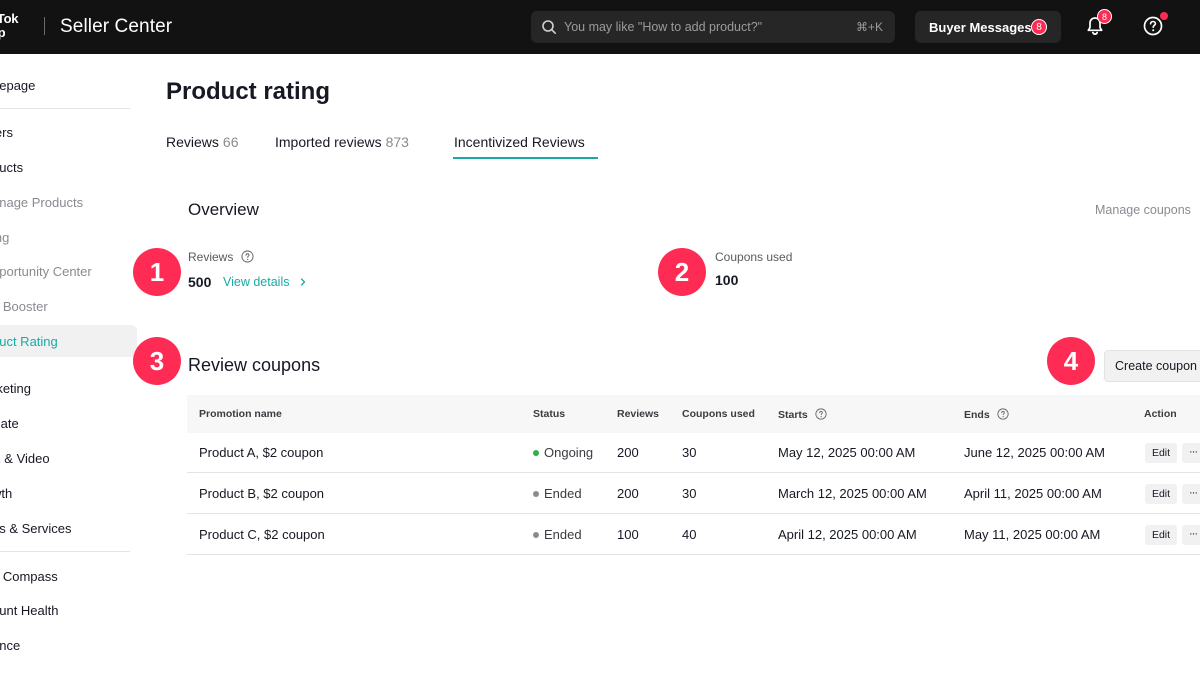 The height and width of the screenshot is (675, 1200). I want to click on starts-cell: May 12, 2025 00:00 AM, so click(847, 452).